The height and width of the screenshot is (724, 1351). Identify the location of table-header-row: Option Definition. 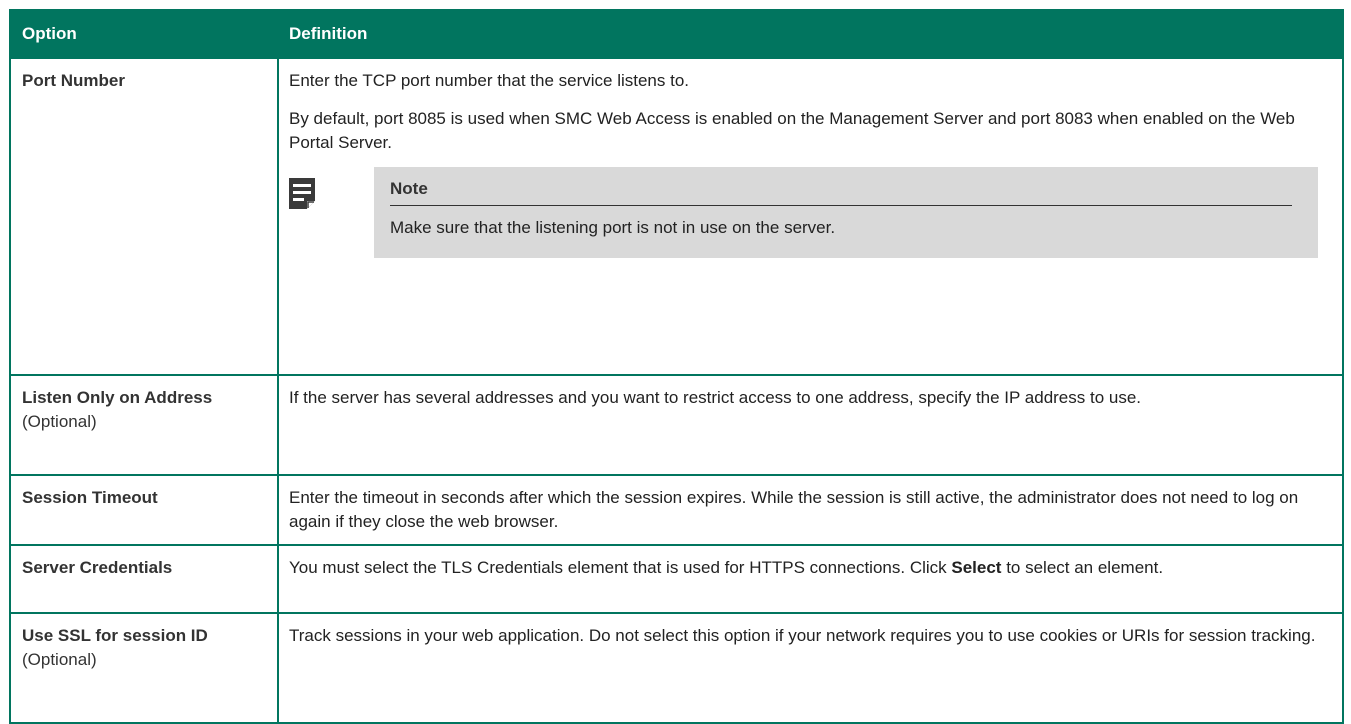
(676, 34).